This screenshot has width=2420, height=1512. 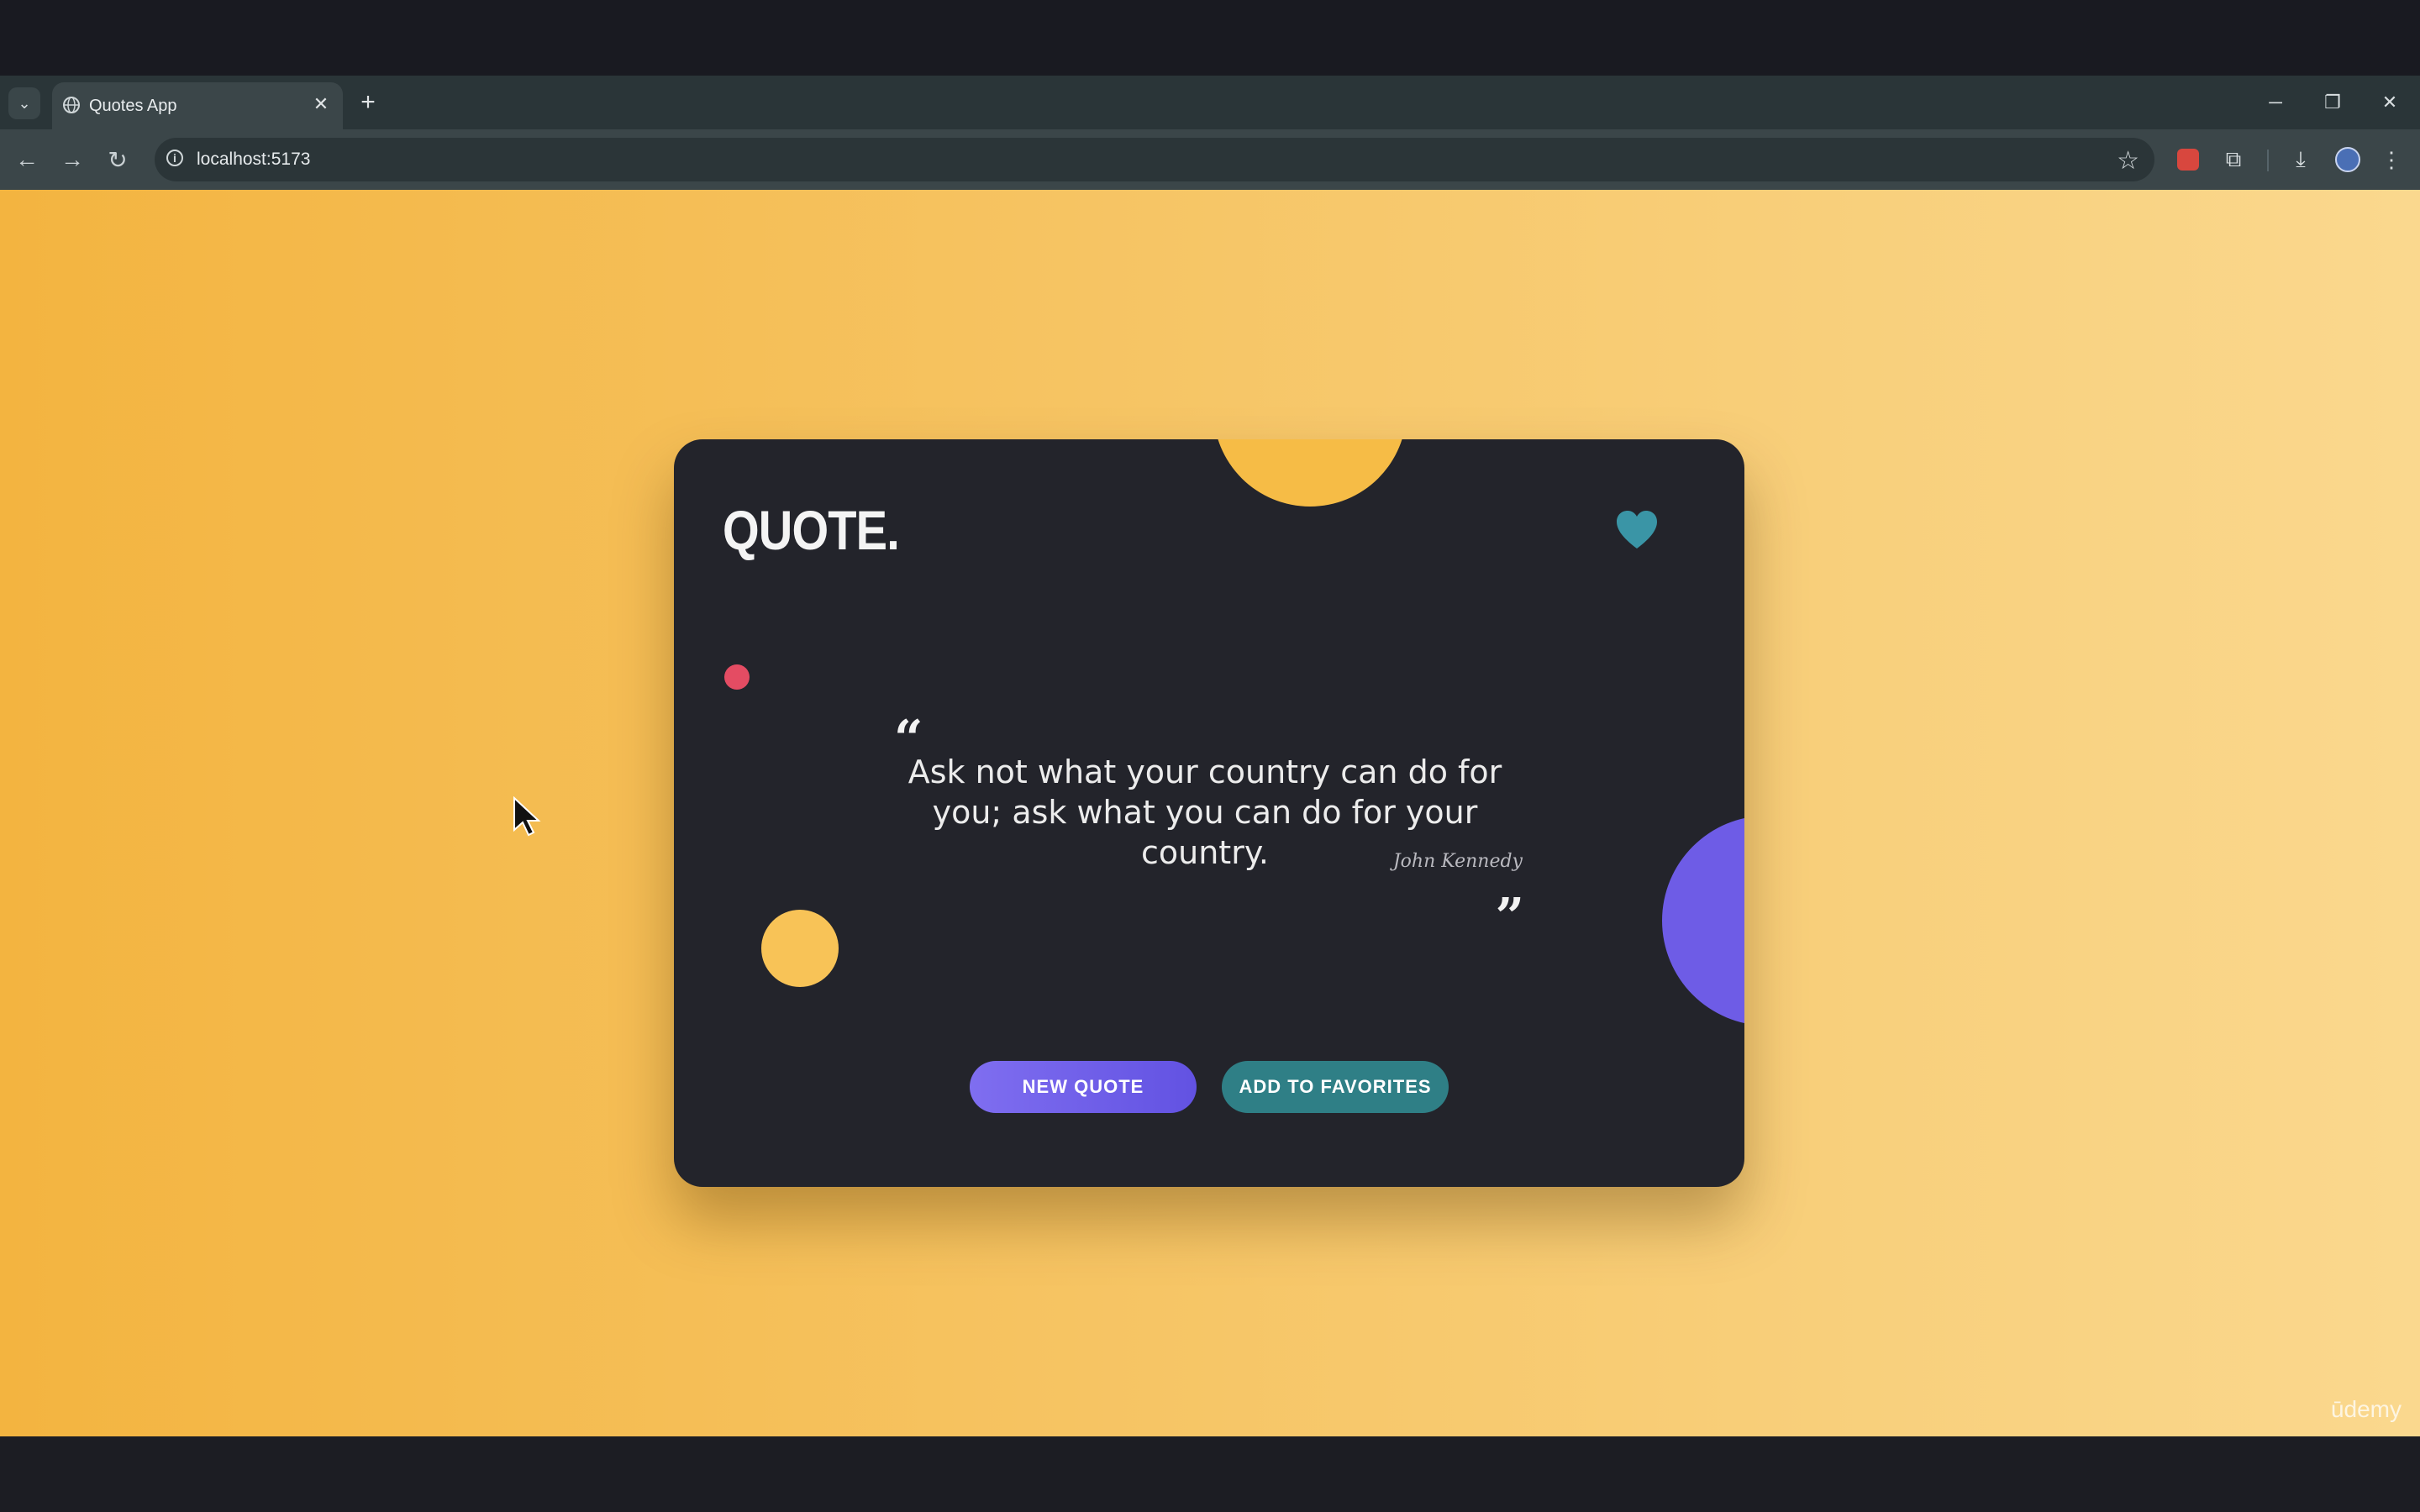 What do you see at coordinates (2366, 1409) in the screenshot?
I see `udemy-watermark: ūdemy` at bounding box center [2366, 1409].